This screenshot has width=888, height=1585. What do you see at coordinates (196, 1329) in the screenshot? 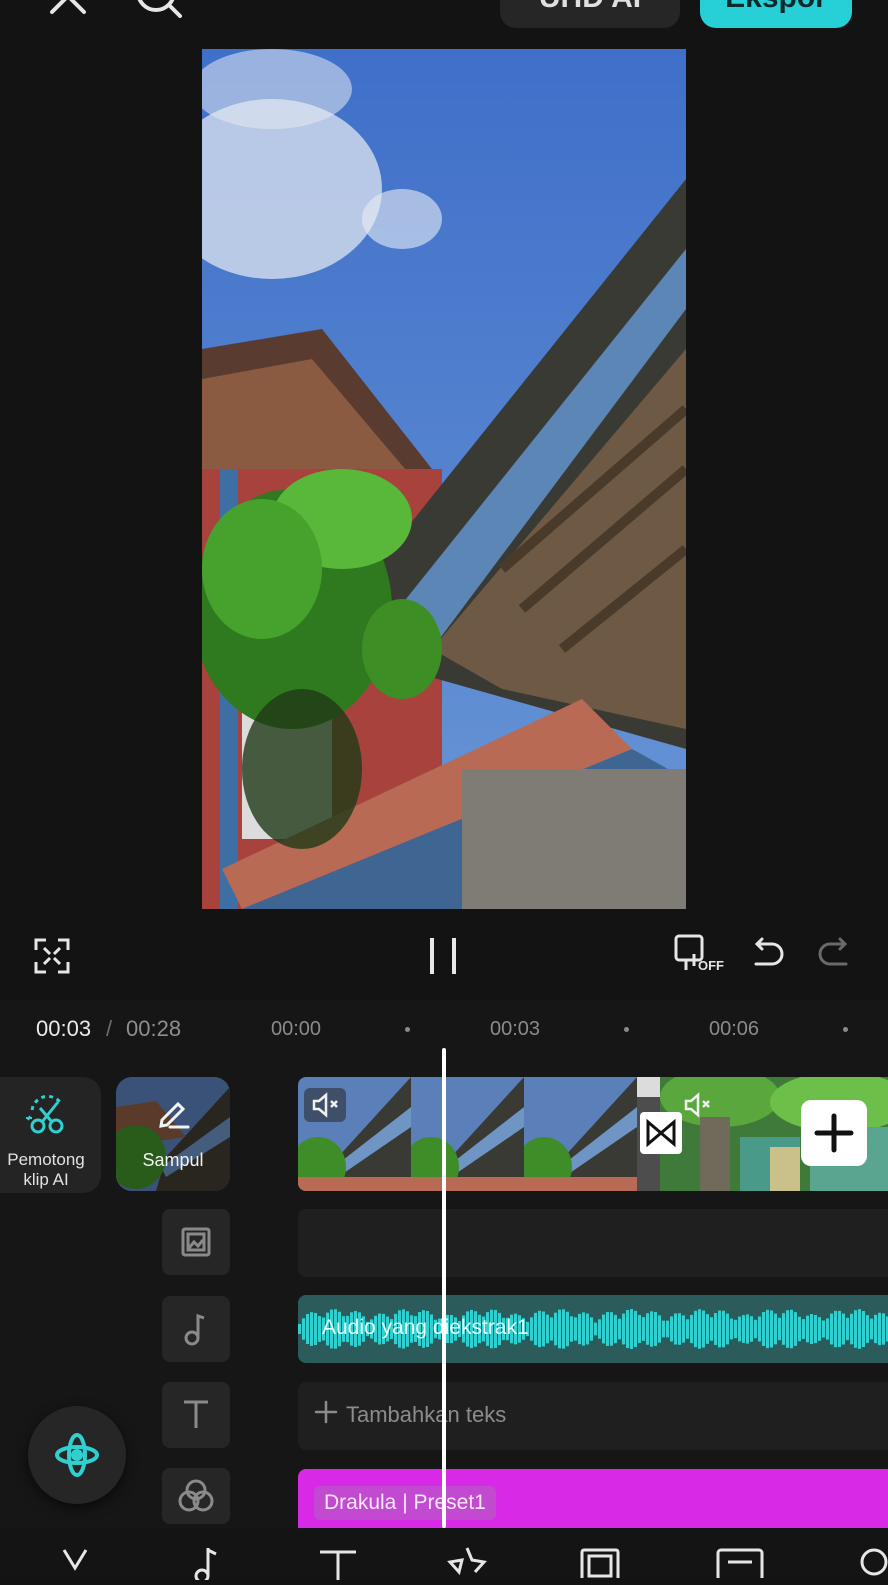
I see `audio-track-button` at bounding box center [196, 1329].